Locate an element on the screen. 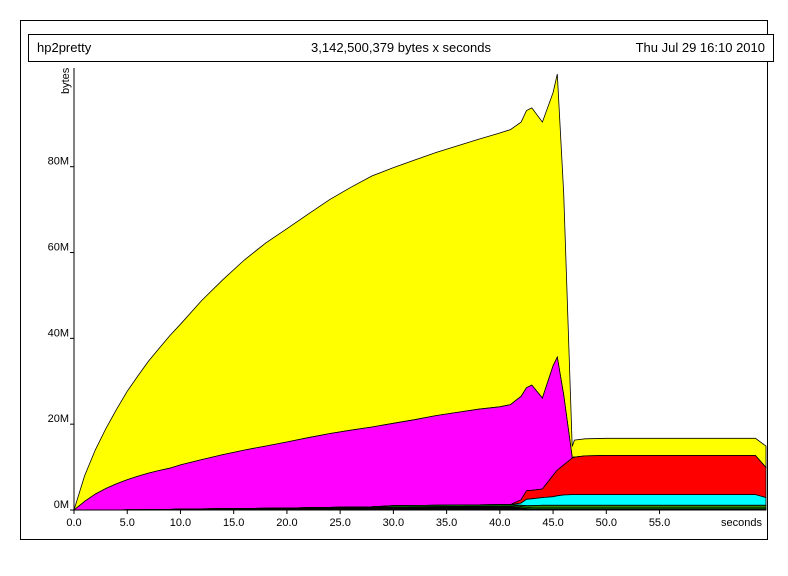 The image size is (788, 576). x-axis-label: seconds is located at coordinates (741, 523).